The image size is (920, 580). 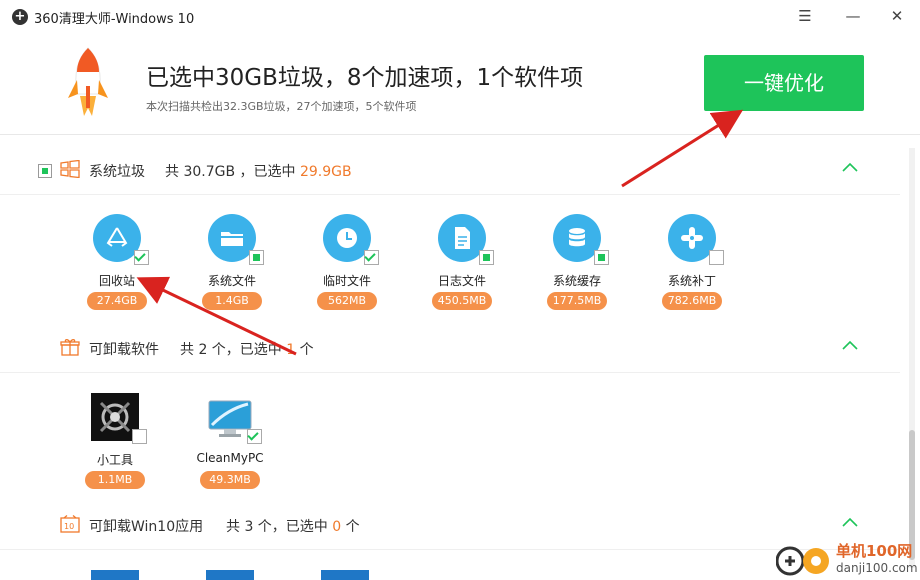 I want to click on watermark-url: danji100.com, so click(x=877, y=568).